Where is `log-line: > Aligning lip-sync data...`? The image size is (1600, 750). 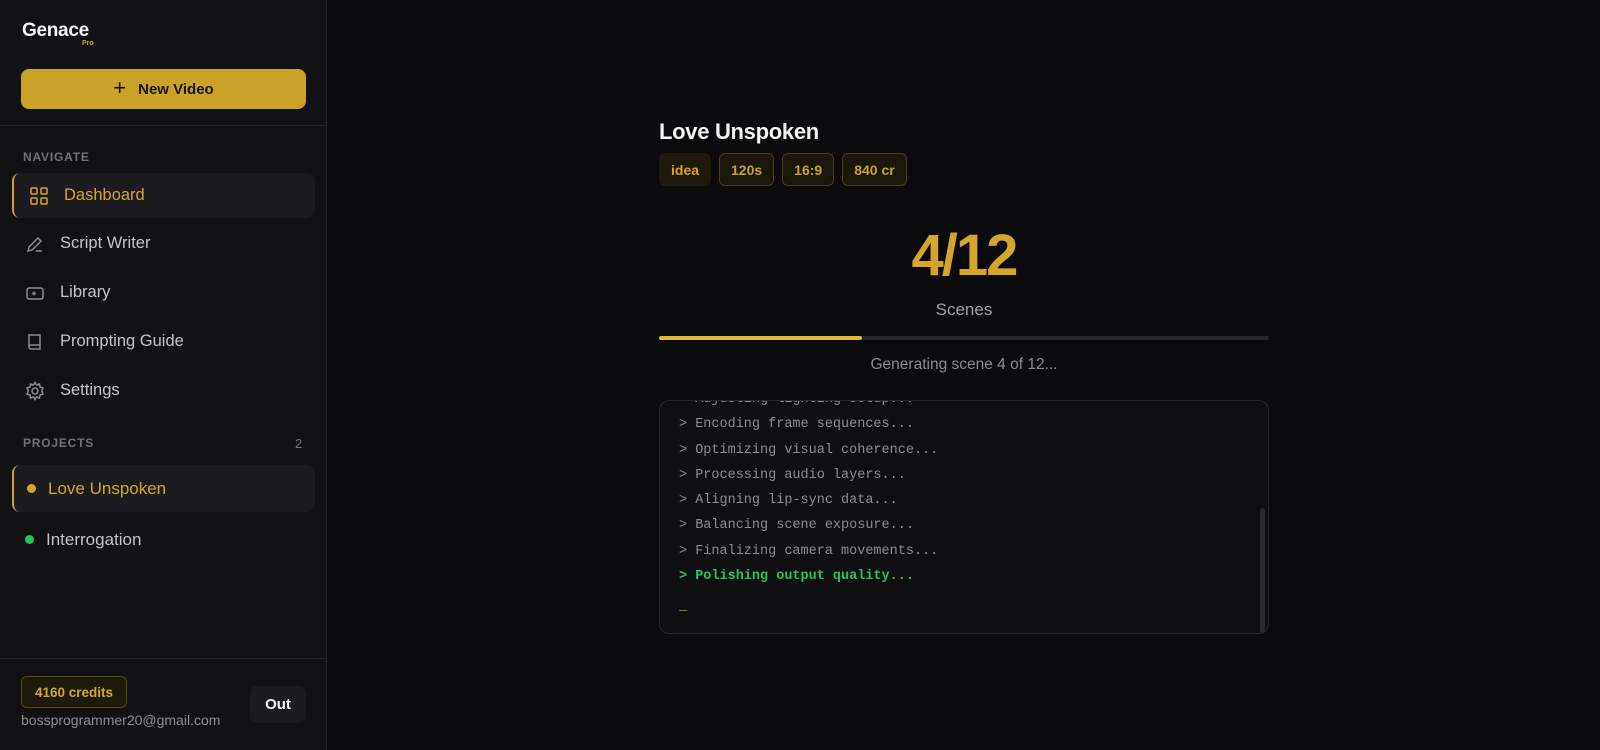
log-line: > Aligning lip-sync data... is located at coordinates (788, 501).